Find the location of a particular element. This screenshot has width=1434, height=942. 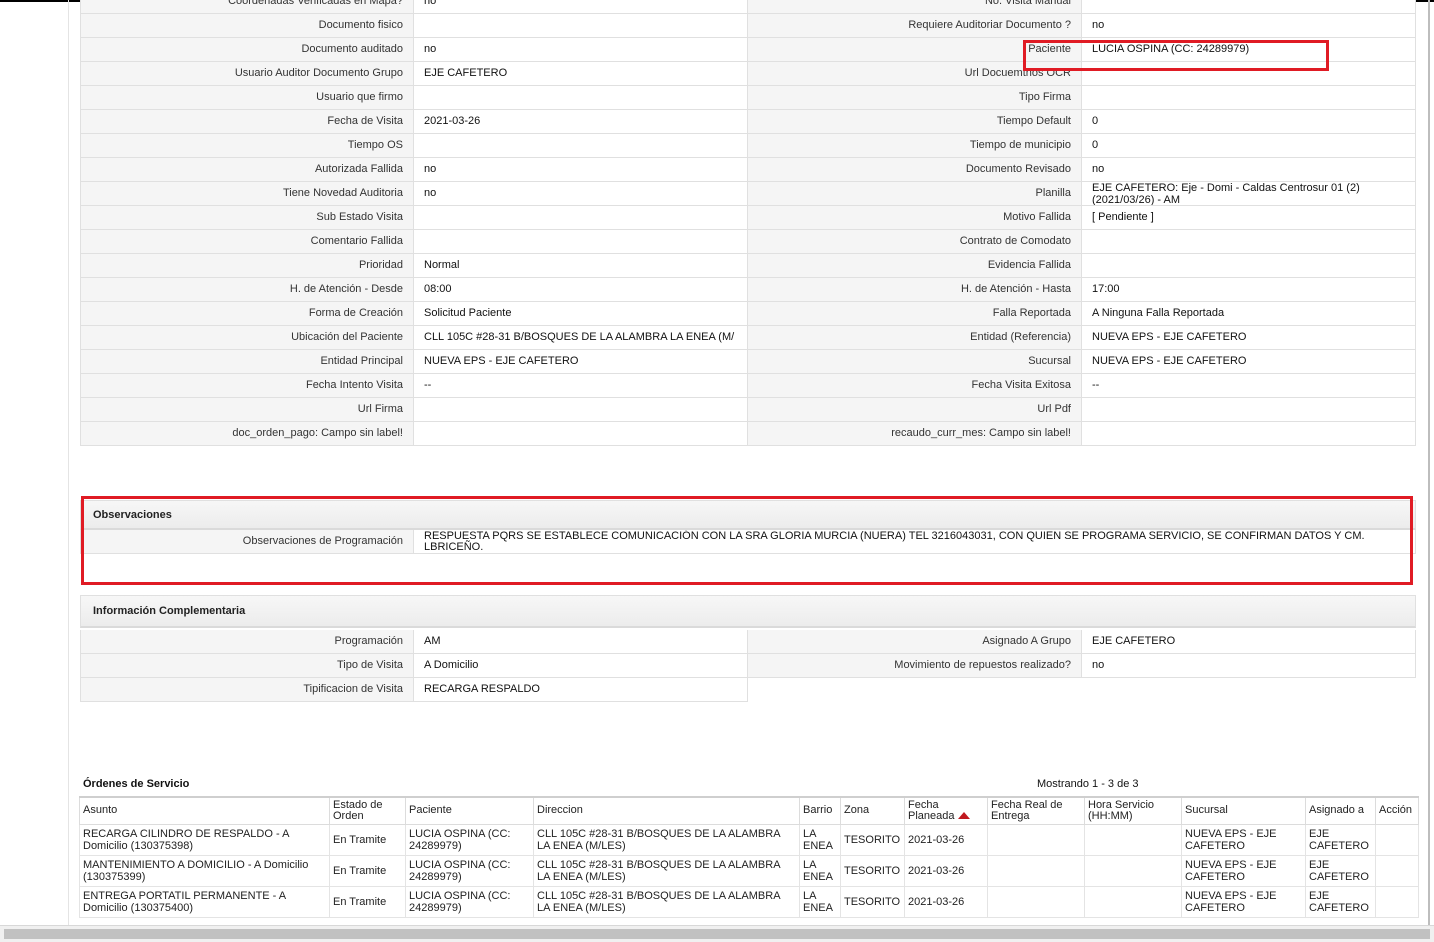

column-header-asignado-a: Asignado a is located at coordinates (1340, 810).